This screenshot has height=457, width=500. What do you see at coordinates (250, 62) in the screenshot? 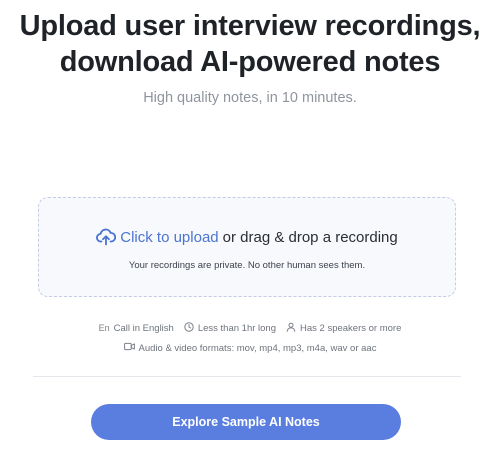
I see `page-title-line-2: download AI-powered notes` at bounding box center [250, 62].